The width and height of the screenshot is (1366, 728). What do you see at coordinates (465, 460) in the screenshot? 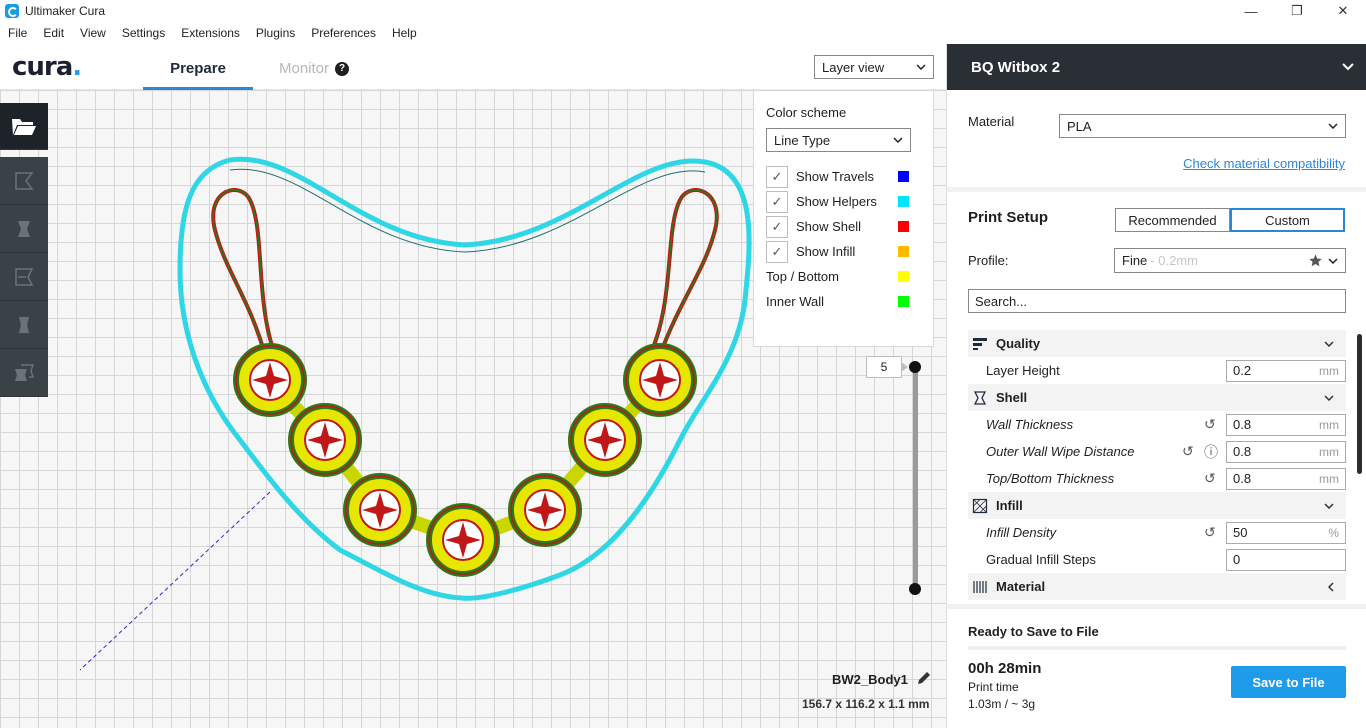
I see `beads` at bounding box center [465, 460].